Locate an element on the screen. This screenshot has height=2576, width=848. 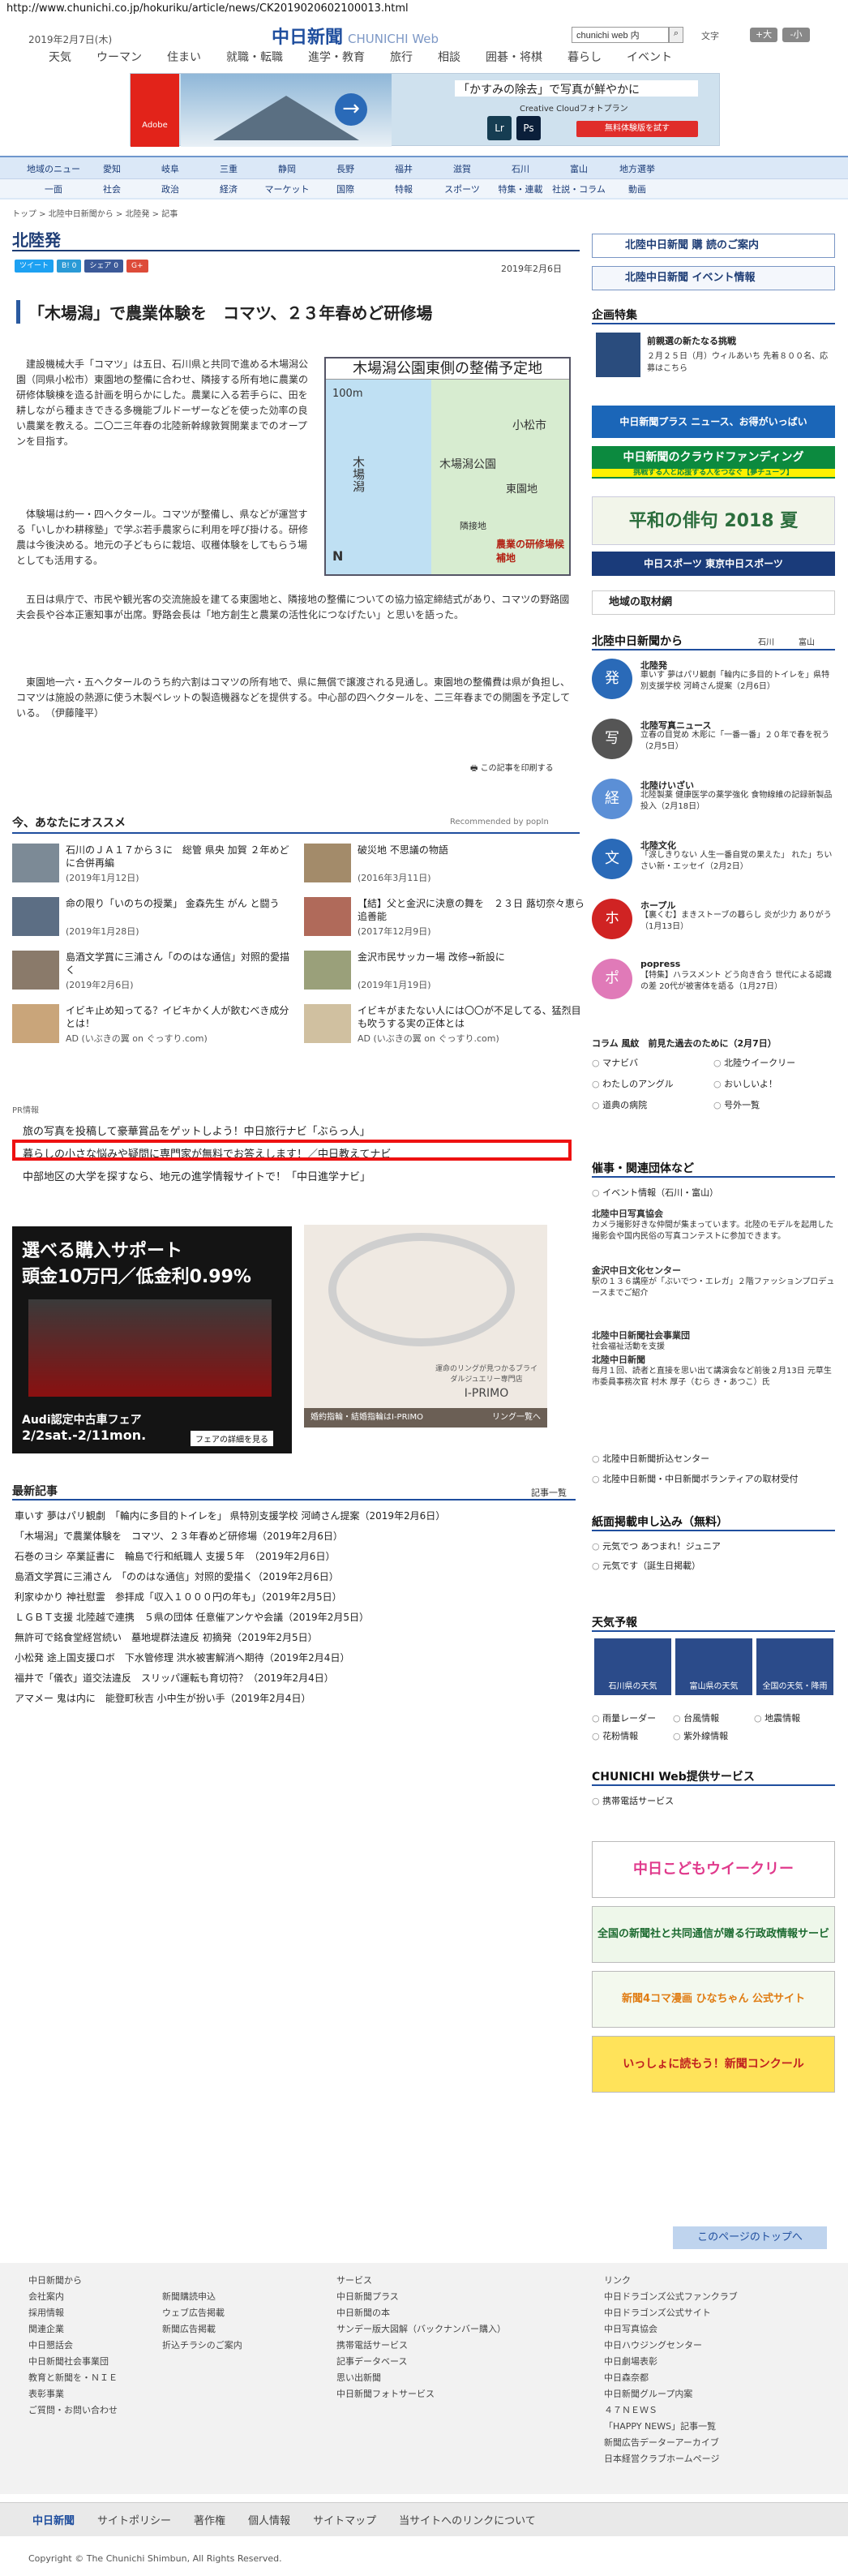
latest-item: 石巻のヨシ 卒業証書に 輪島で行和紙職人 支援５年 （2019年2月6日） is located at coordinates (294, 1556).